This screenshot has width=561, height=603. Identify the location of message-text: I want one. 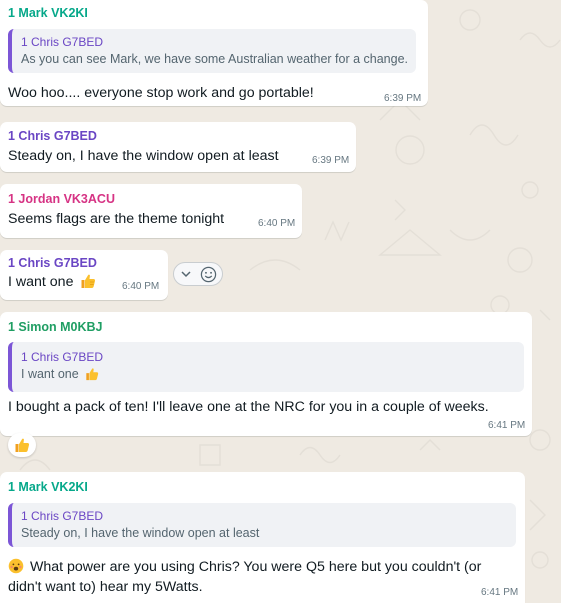
(52, 282).